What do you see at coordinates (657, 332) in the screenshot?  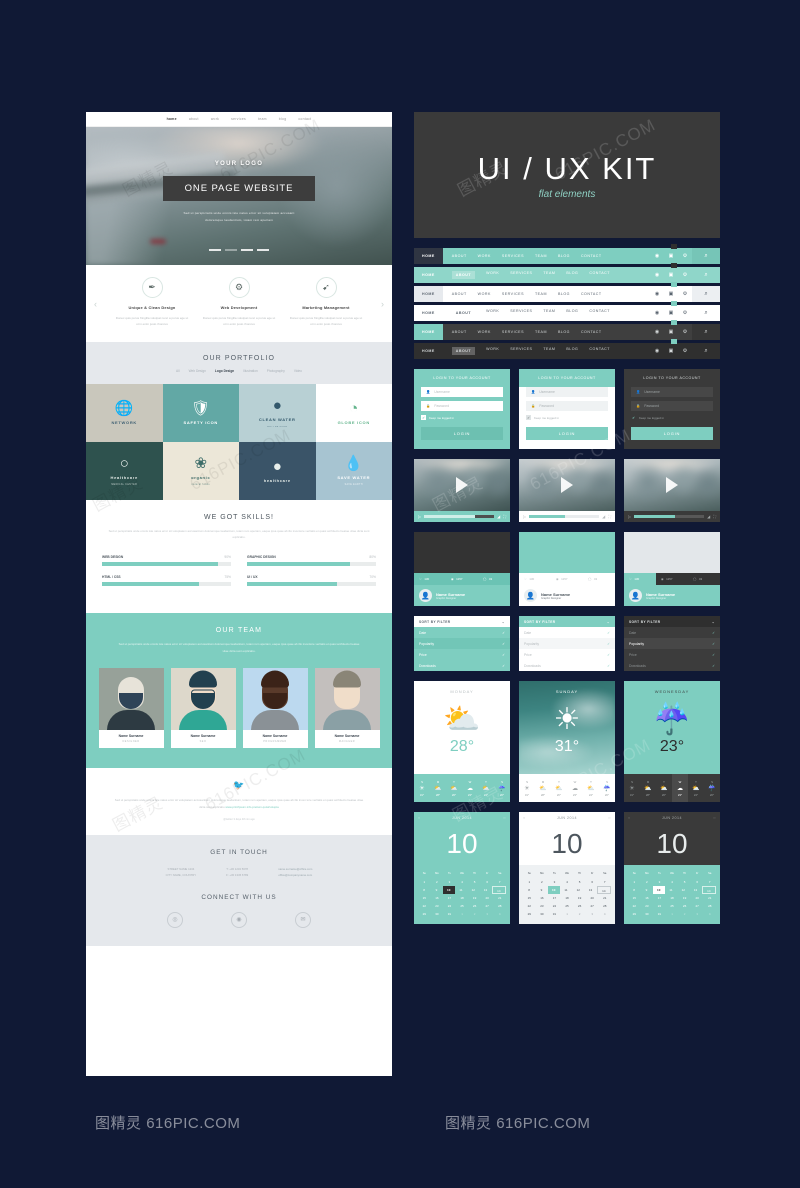 I see `navbar-user-icon: ◉` at bounding box center [657, 332].